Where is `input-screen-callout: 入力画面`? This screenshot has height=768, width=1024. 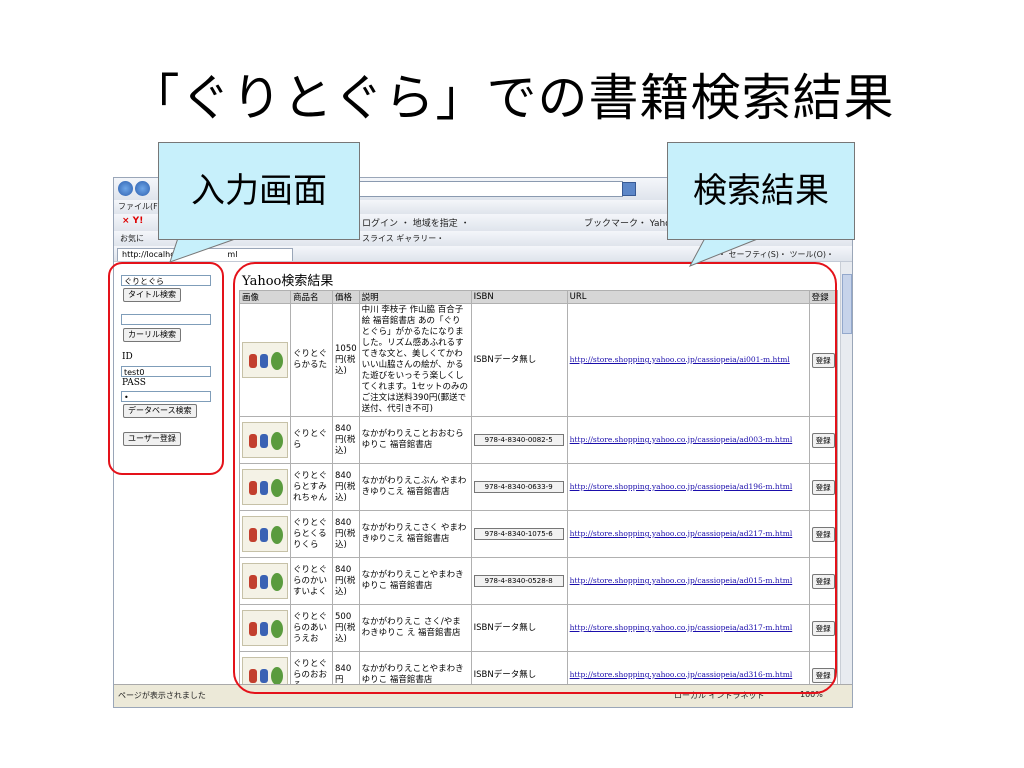
input-screen-callout: 入力画面 is located at coordinates (259, 191).